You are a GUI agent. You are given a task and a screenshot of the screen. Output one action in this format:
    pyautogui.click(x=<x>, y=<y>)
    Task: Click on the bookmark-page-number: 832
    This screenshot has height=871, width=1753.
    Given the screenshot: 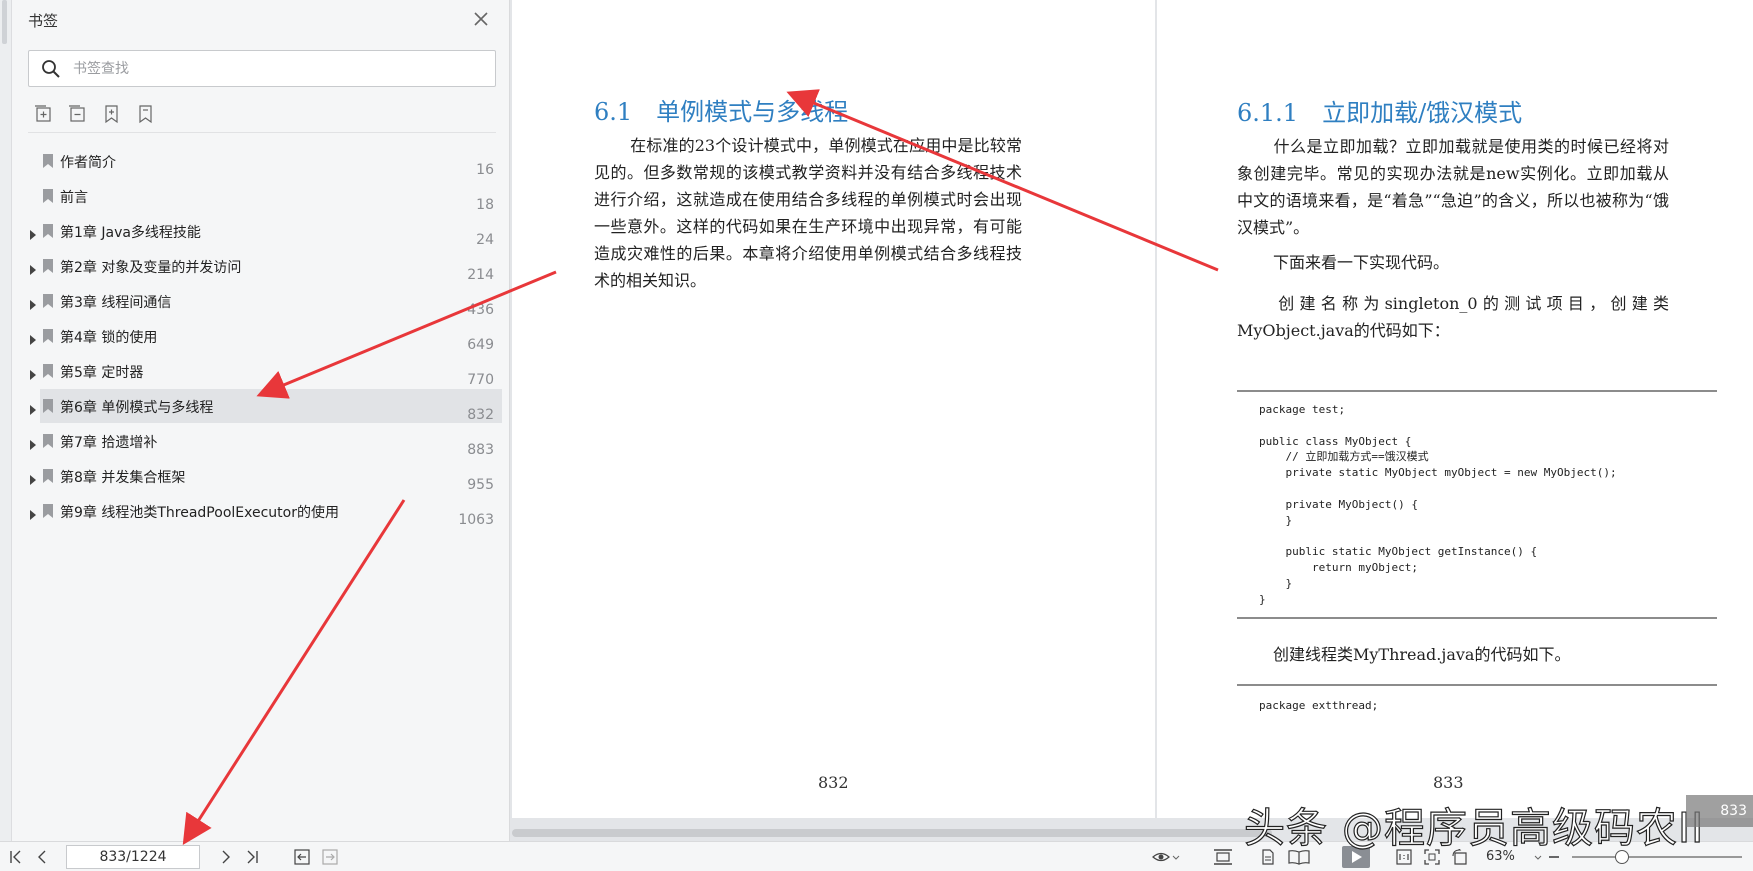 What is the action you would take?
    pyautogui.click(x=480, y=415)
    